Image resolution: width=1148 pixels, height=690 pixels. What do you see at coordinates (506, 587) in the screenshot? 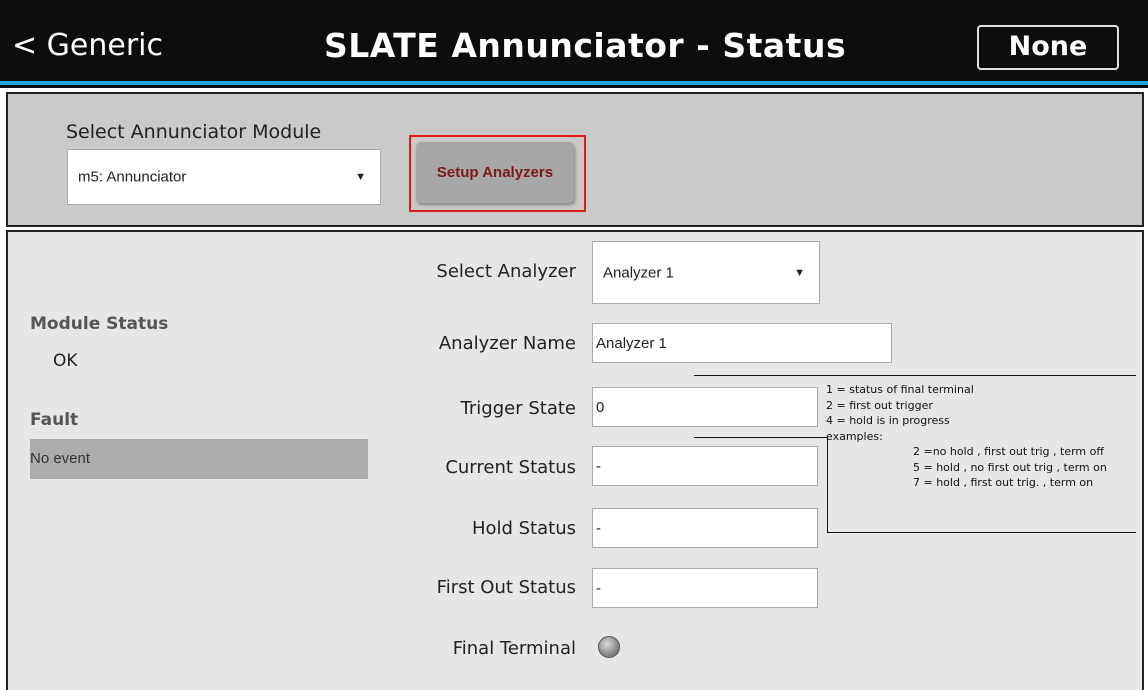
I see `first-out-status-label: First Out Status` at bounding box center [506, 587].